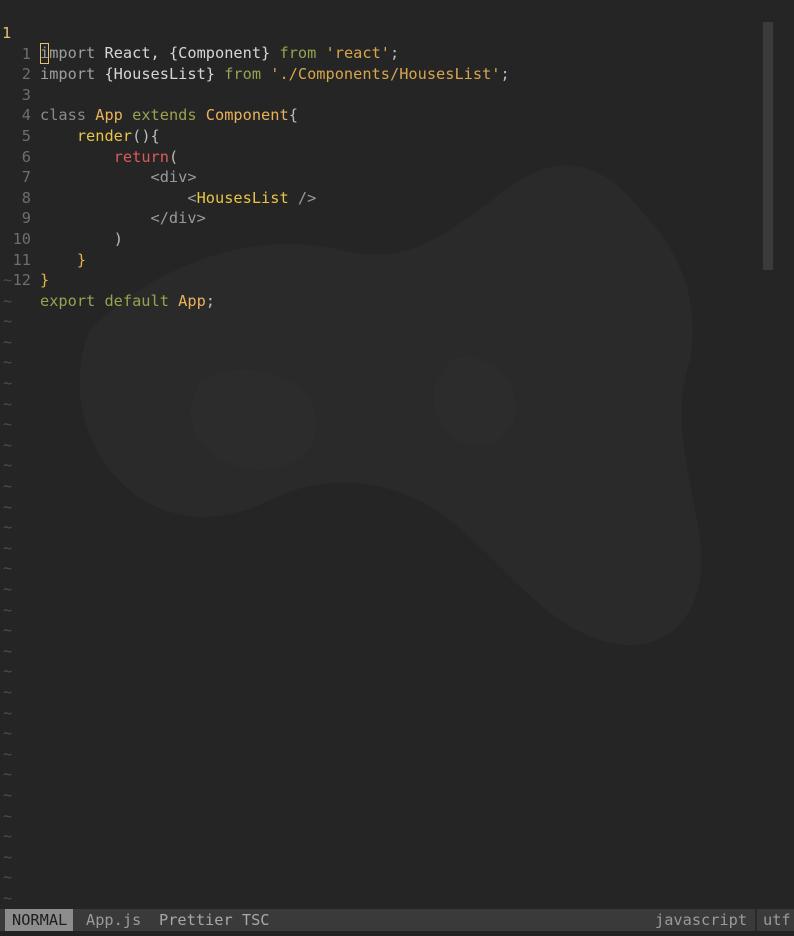 This screenshot has width=794, height=936. Describe the element at coordinates (777, 920) in the screenshot. I see `status-encoding: utf` at that location.